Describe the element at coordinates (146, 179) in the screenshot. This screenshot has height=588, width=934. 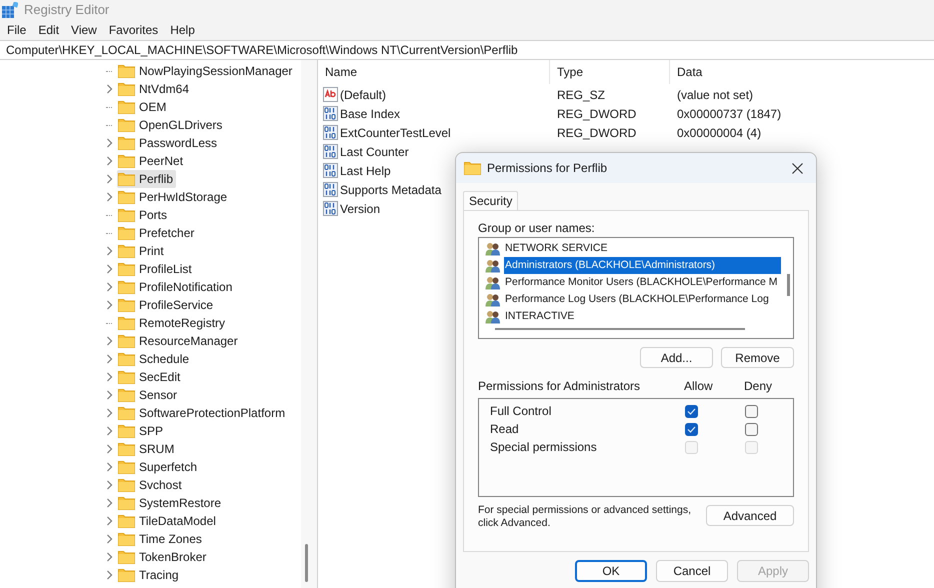
I see `tree-item: Perflib` at that location.